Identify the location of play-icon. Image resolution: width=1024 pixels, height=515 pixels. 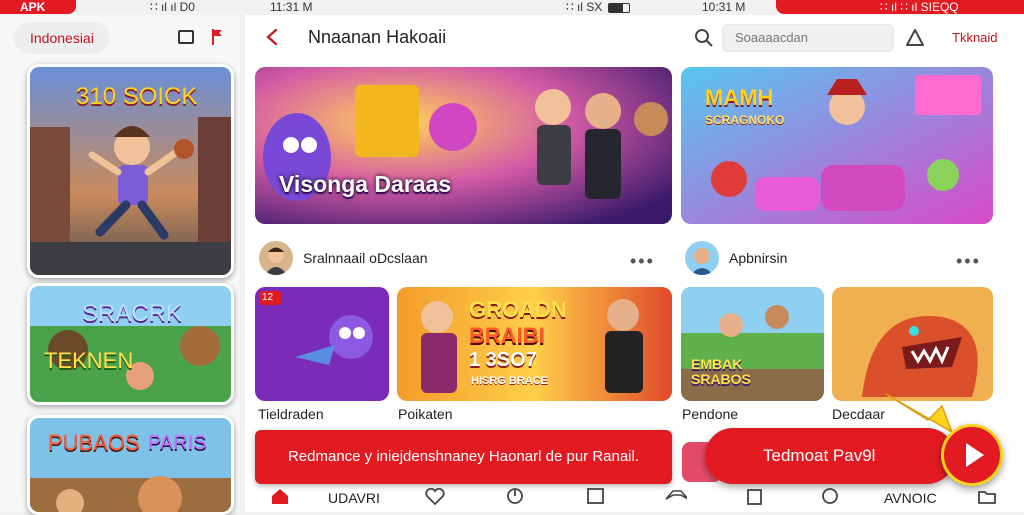
(975, 455).